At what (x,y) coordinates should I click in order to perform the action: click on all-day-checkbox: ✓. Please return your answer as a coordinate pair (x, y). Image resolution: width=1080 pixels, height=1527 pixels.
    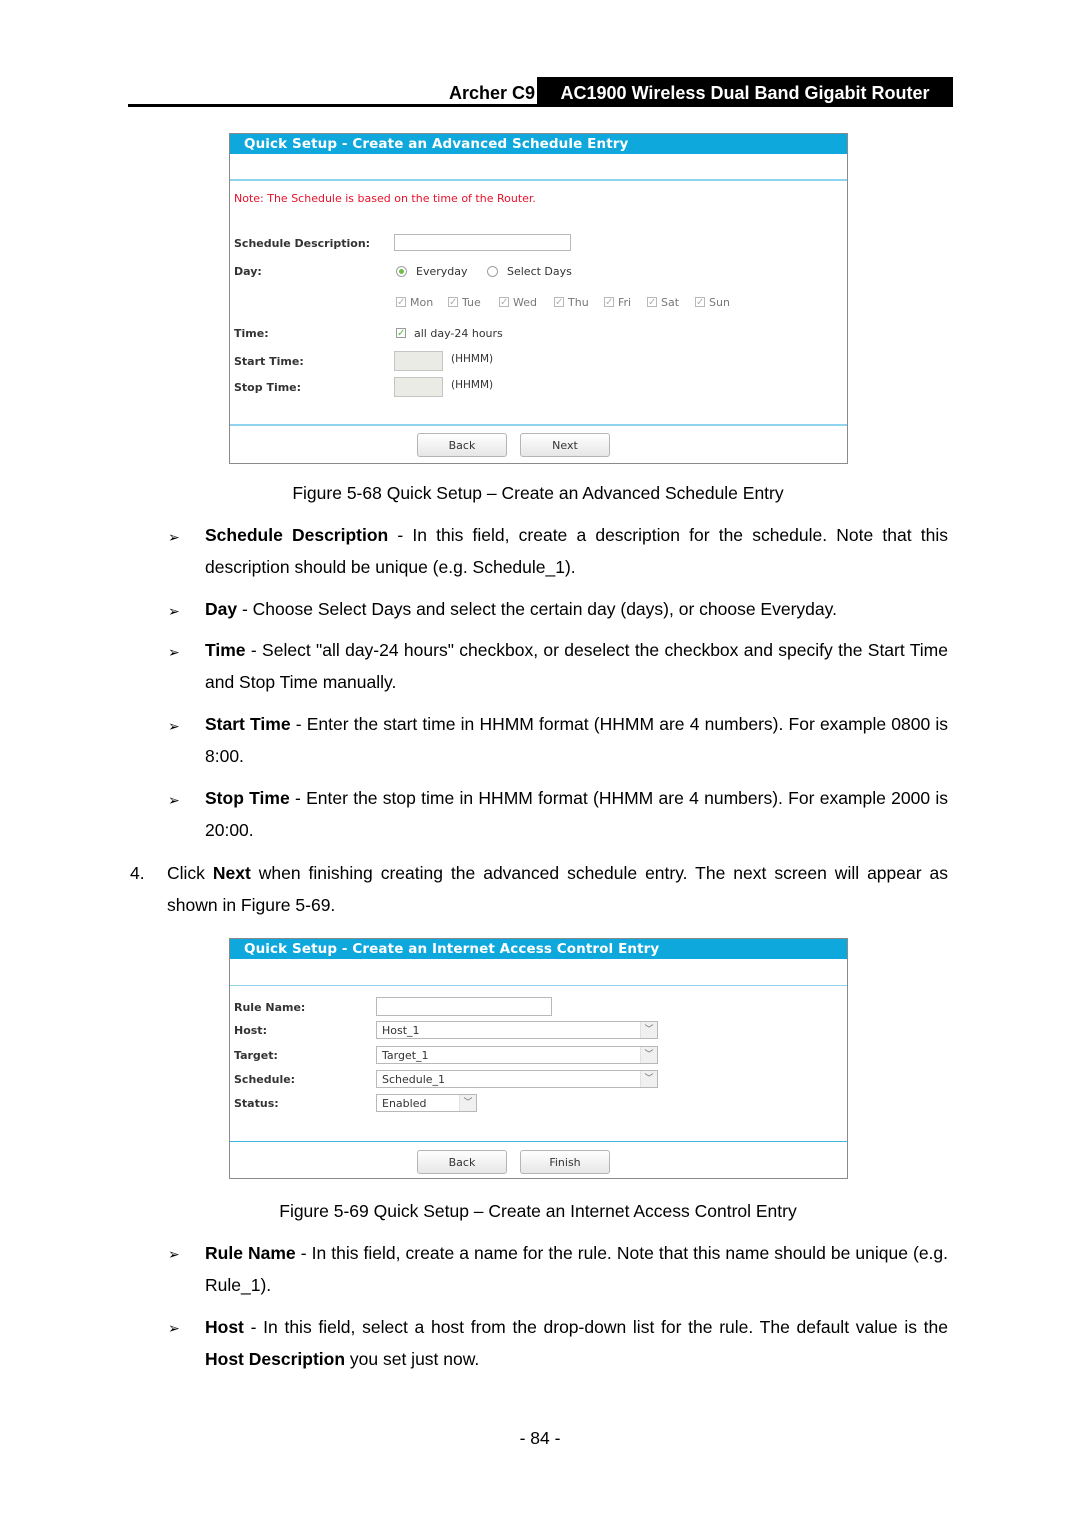
    Looking at the image, I should click on (401, 333).